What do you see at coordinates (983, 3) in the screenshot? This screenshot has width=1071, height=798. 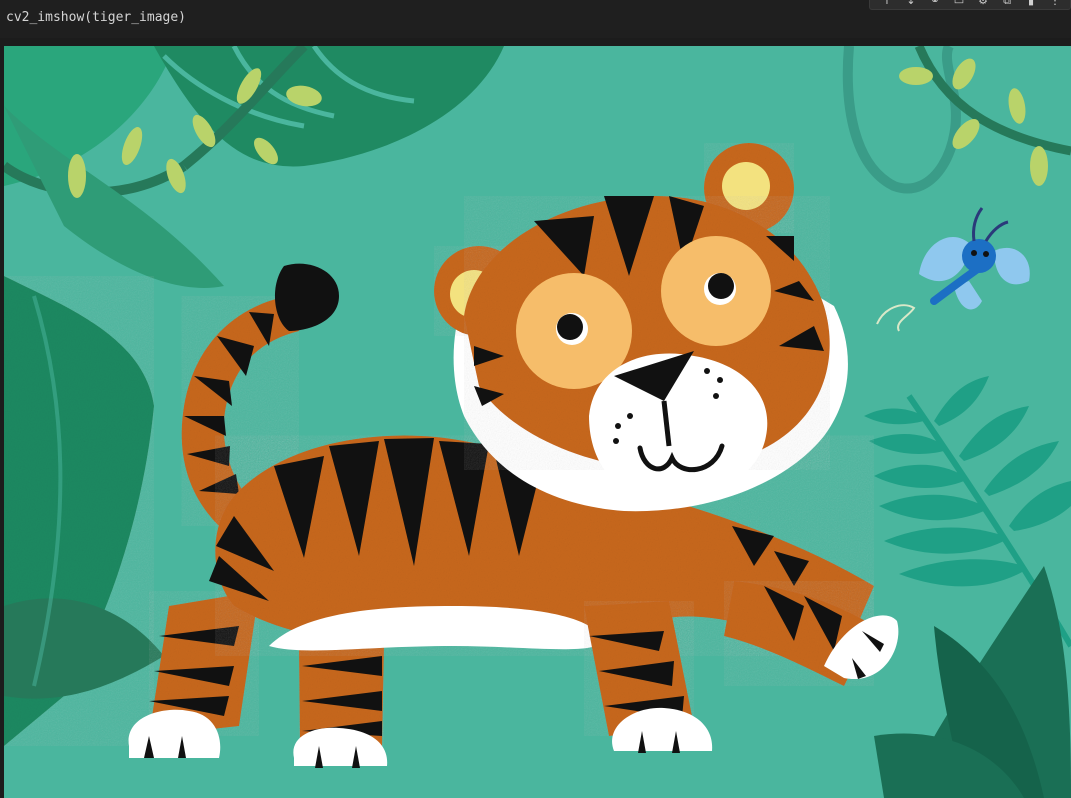 I see `settings-icon: ⚙` at bounding box center [983, 3].